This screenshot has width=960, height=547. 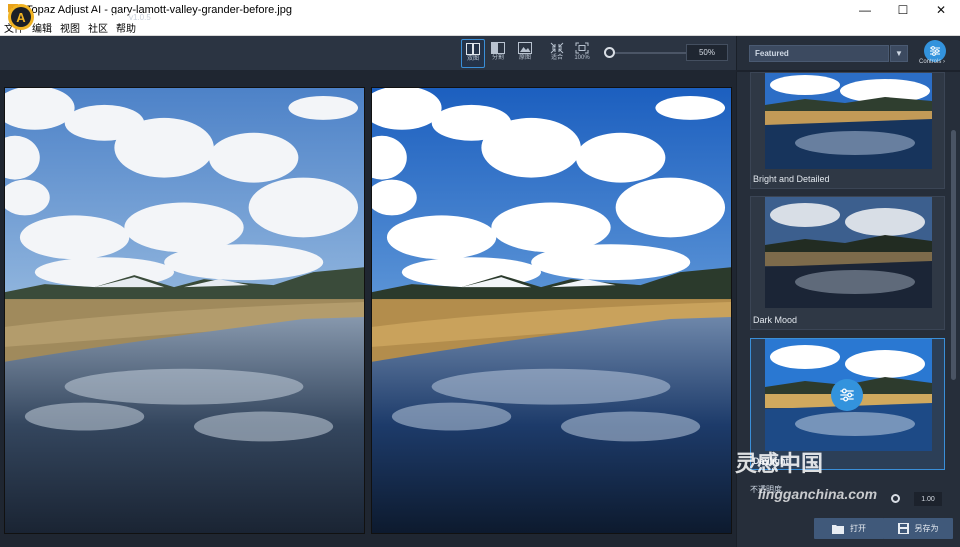 What do you see at coordinates (849, 528) in the screenshot?
I see `open-button: 打开` at bounding box center [849, 528].